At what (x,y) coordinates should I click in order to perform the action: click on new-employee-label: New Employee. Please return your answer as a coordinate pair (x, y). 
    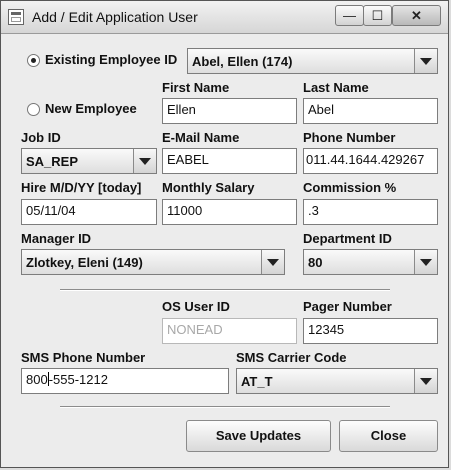
    Looking at the image, I should click on (91, 108).